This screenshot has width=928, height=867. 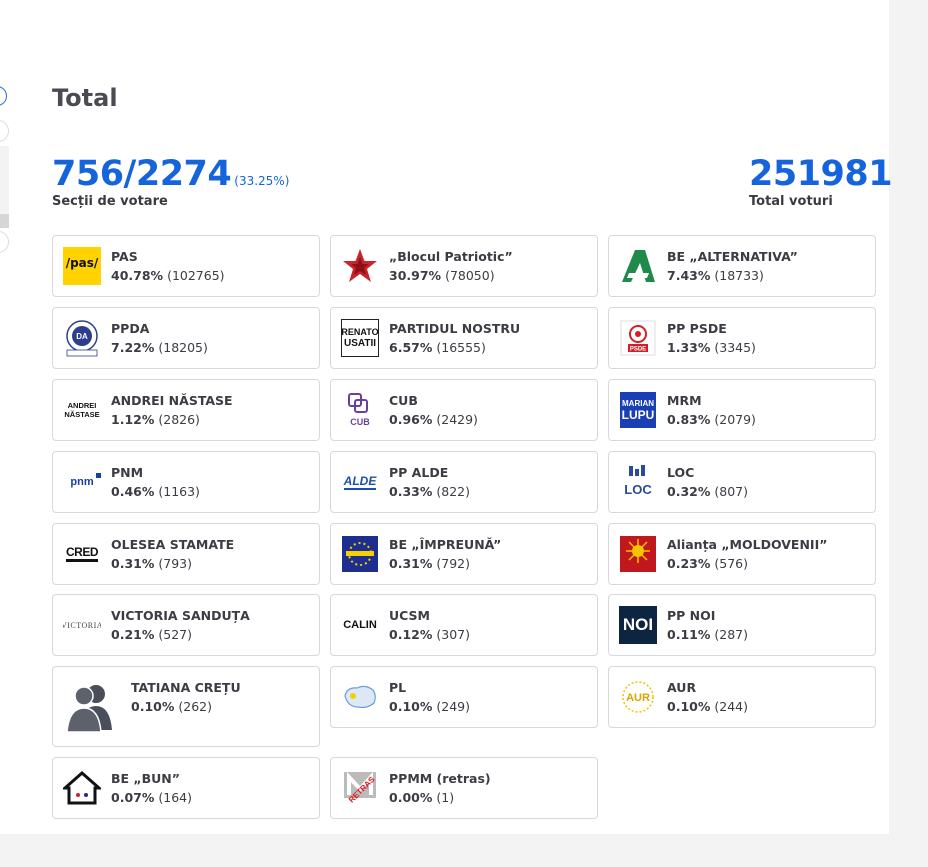 I want to click on page-title: Total, so click(x=85, y=98).